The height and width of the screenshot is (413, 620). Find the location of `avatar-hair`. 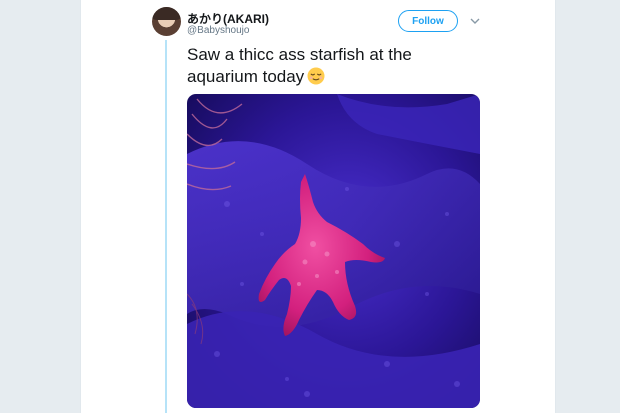

avatar-hair is located at coordinates (166, 13).